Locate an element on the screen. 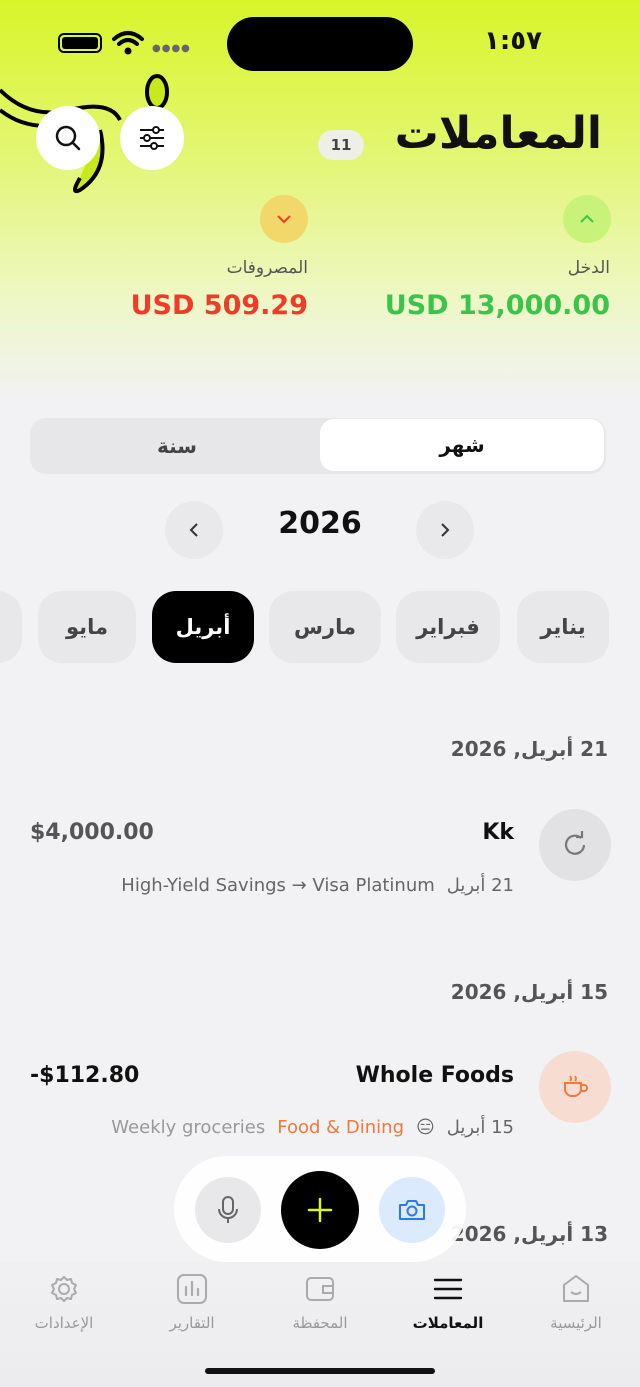 This screenshot has height=1387, width=640. dynamic-island is located at coordinates (320, 44).